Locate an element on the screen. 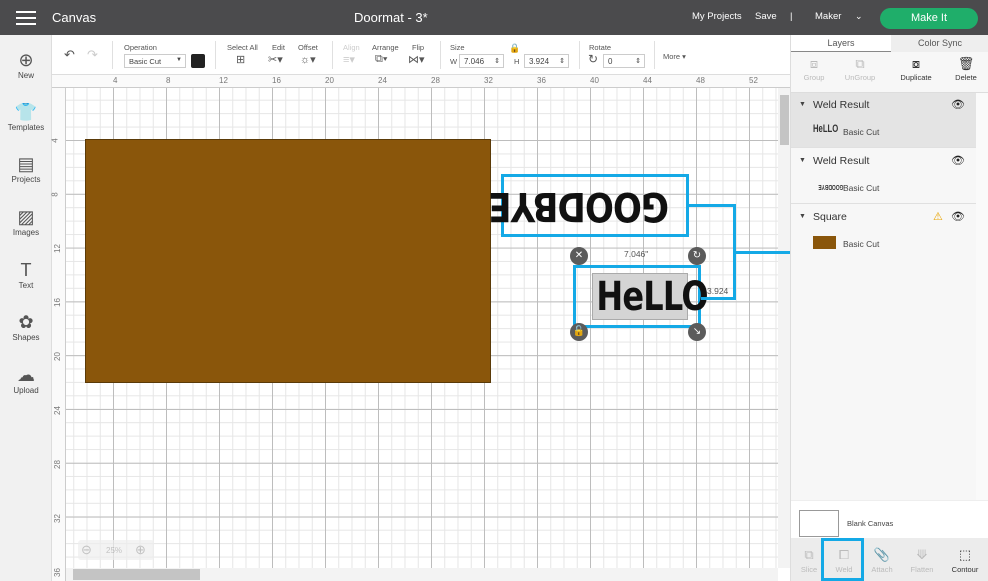 The height and width of the screenshot is (581, 988). ruler-tick-label: 40 is located at coordinates (594, 80).